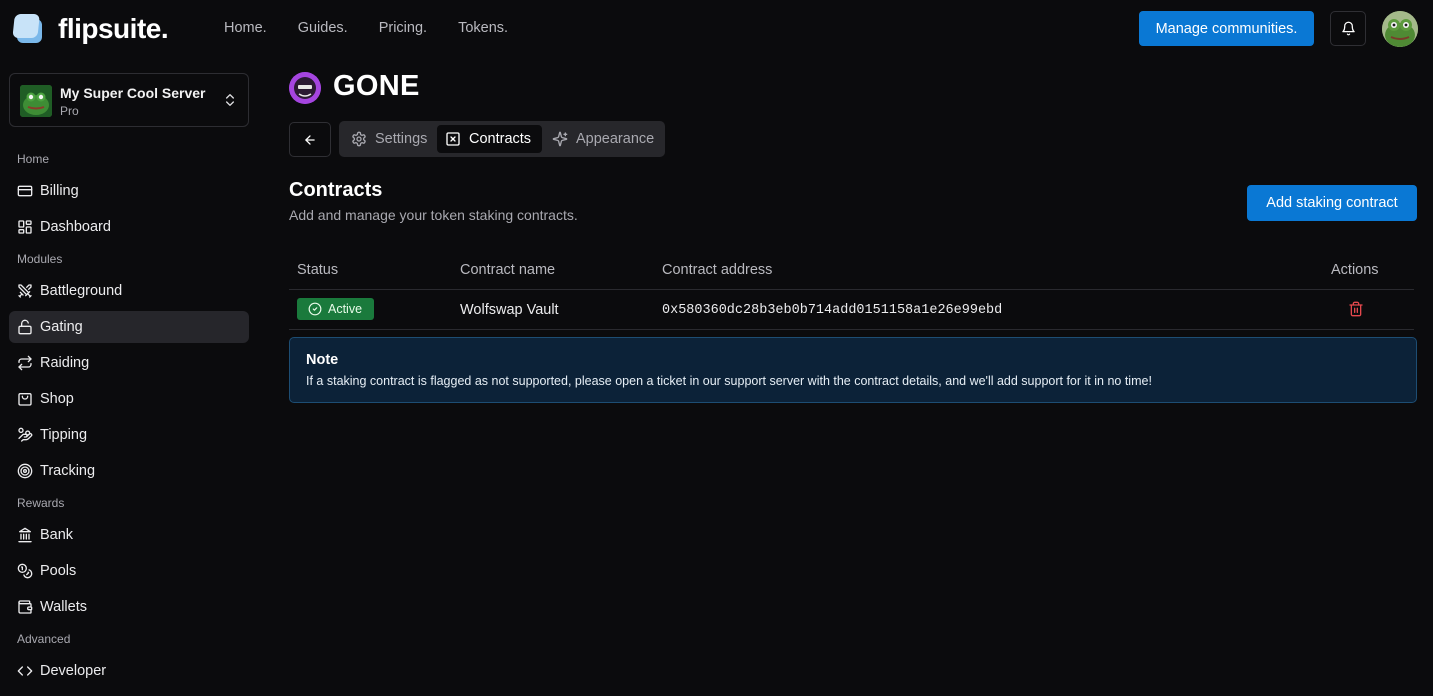  What do you see at coordinates (44, 639) in the screenshot?
I see `section-label-advanced: Advanced` at bounding box center [44, 639].